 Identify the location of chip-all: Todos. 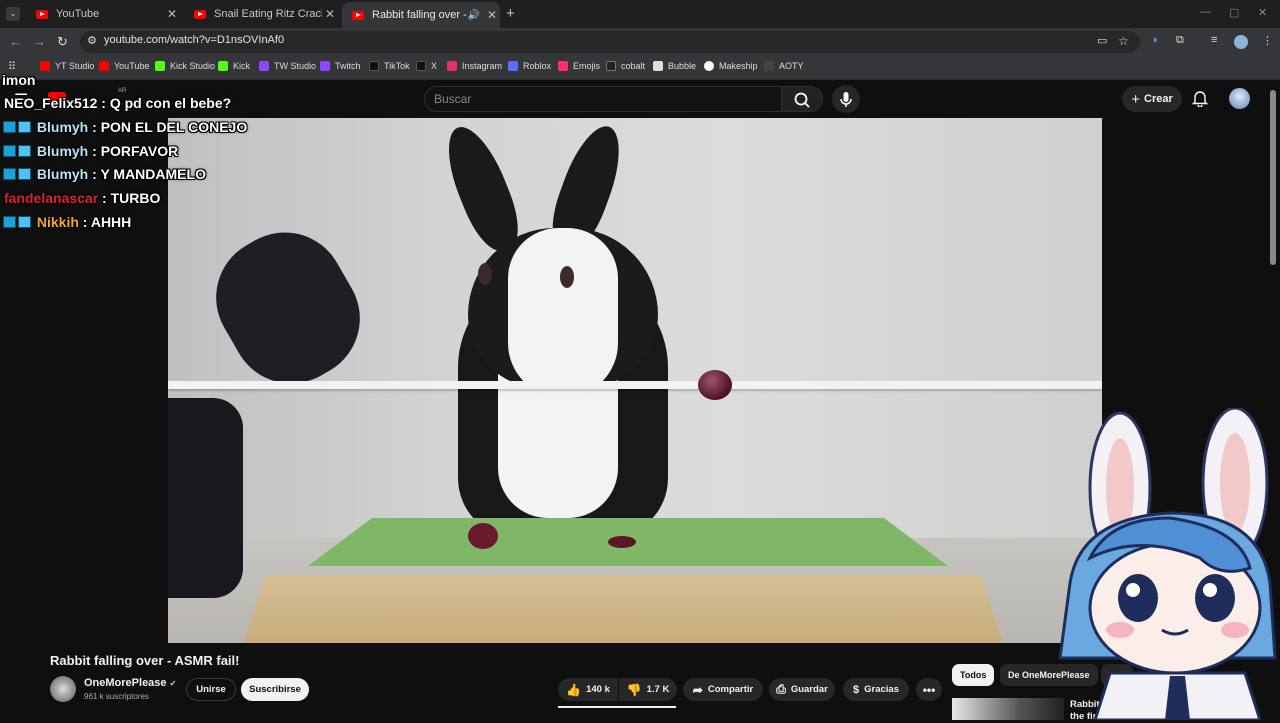
(973, 675).